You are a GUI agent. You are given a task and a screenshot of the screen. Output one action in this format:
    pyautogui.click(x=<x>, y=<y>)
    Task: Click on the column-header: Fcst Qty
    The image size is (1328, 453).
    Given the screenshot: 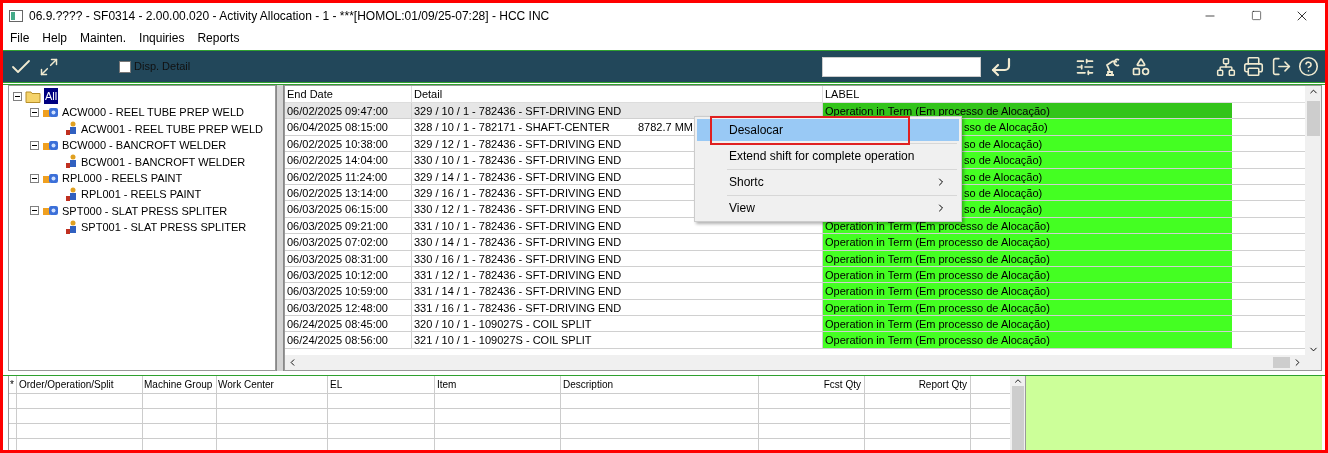 What is the action you would take?
    pyautogui.click(x=812, y=384)
    